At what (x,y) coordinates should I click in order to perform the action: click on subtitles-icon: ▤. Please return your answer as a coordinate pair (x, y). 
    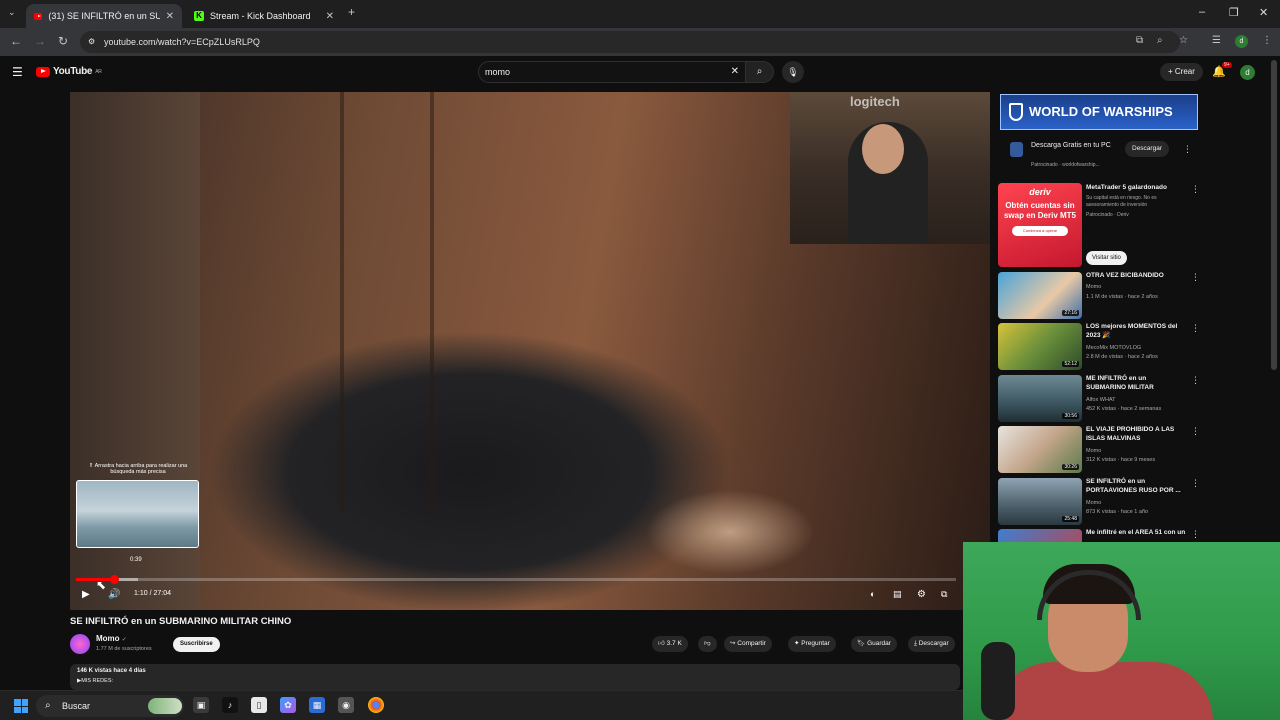
    Looking at the image, I should click on (897, 594).